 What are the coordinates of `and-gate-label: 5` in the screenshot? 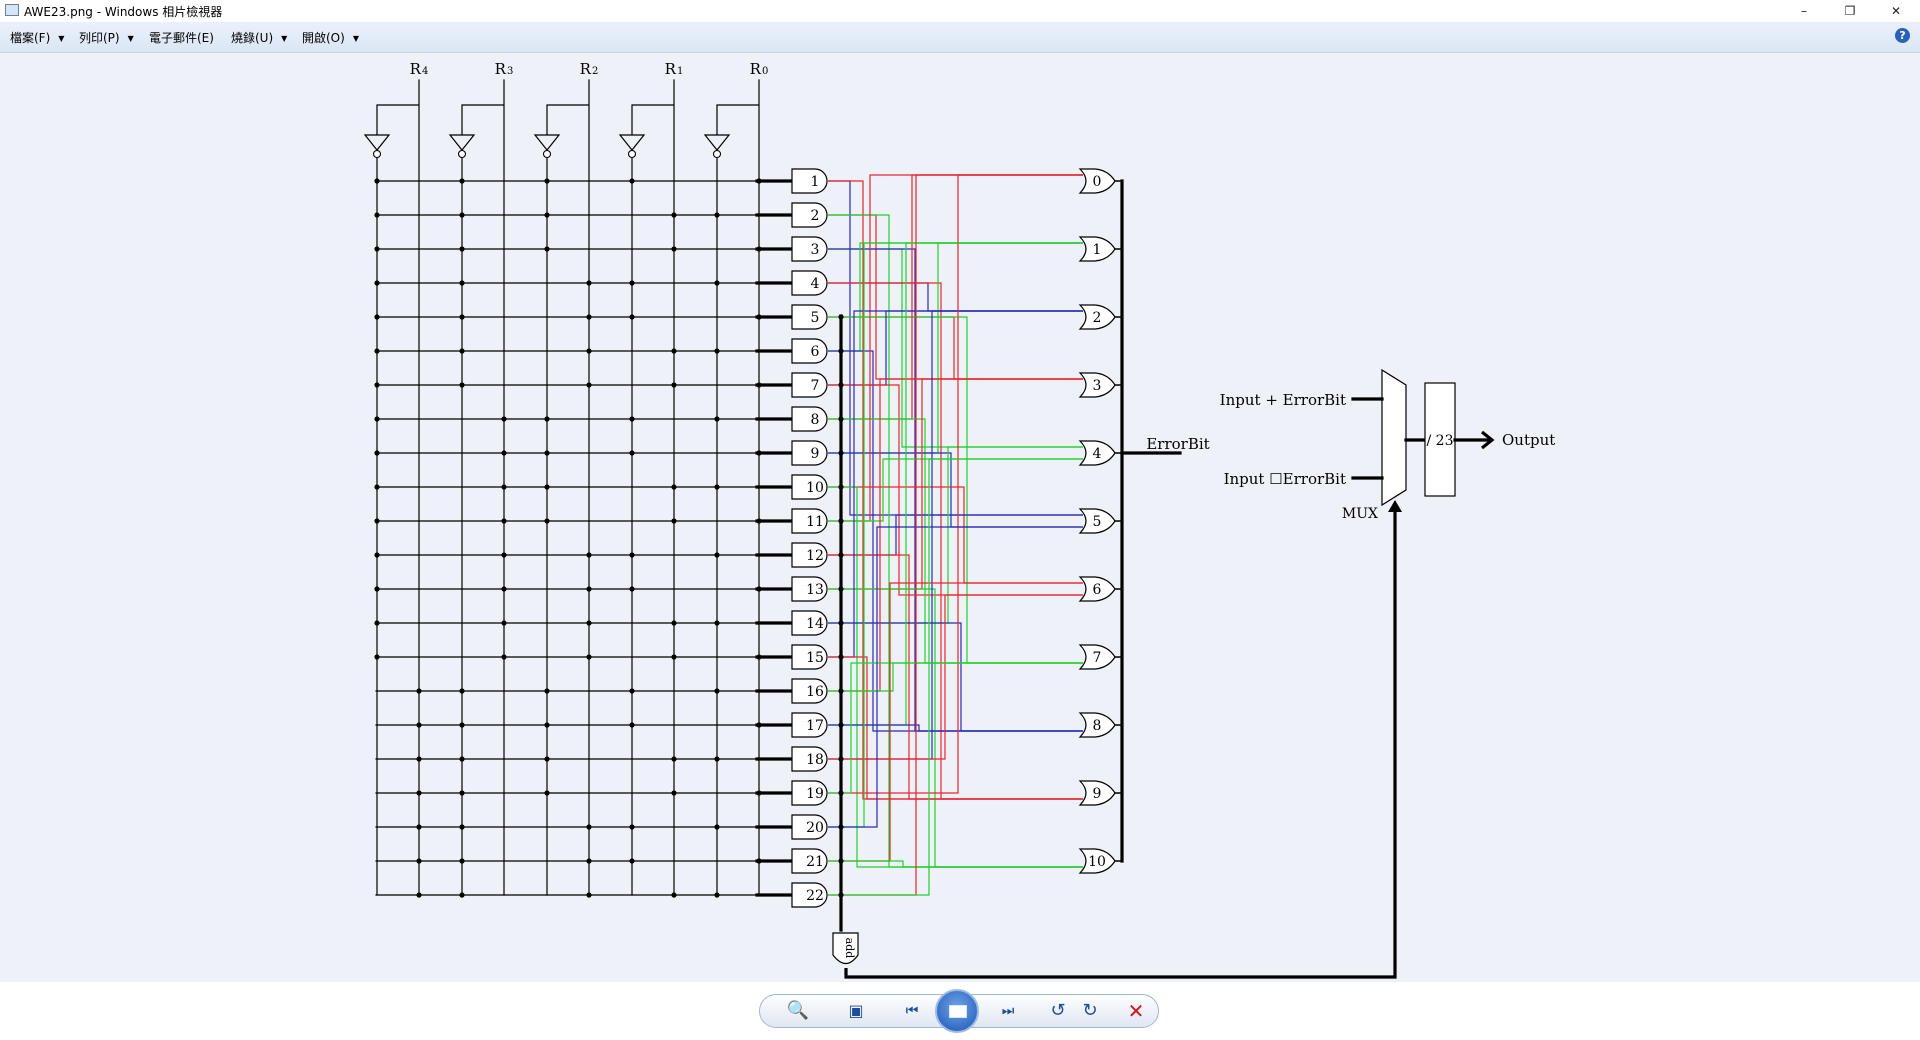 It's located at (815, 318).